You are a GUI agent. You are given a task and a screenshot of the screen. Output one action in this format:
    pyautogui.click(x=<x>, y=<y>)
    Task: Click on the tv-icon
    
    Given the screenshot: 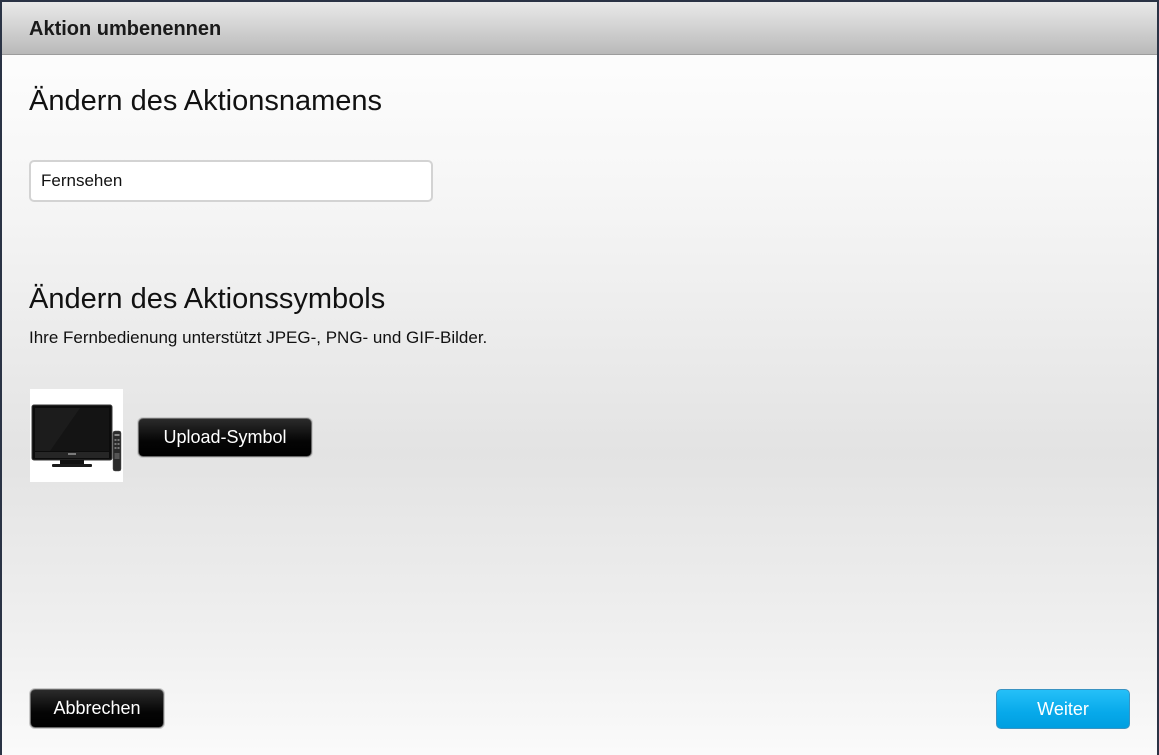 What is the action you would take?
    pyautogui.click(x=76, y=438)
    